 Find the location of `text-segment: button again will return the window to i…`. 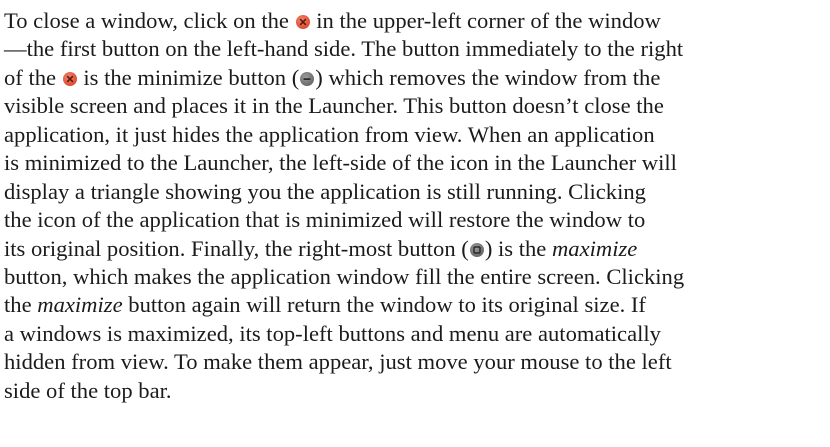

text-segment: button again will return the window to i… is located at coordinates (387, 305).